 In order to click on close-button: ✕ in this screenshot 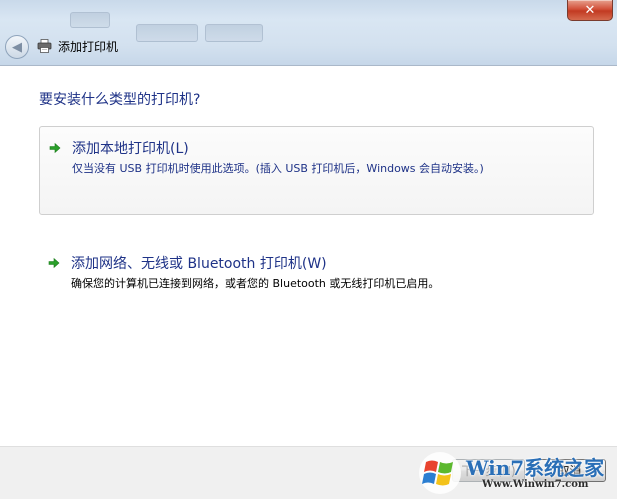, I will do `click(590, 10)`.